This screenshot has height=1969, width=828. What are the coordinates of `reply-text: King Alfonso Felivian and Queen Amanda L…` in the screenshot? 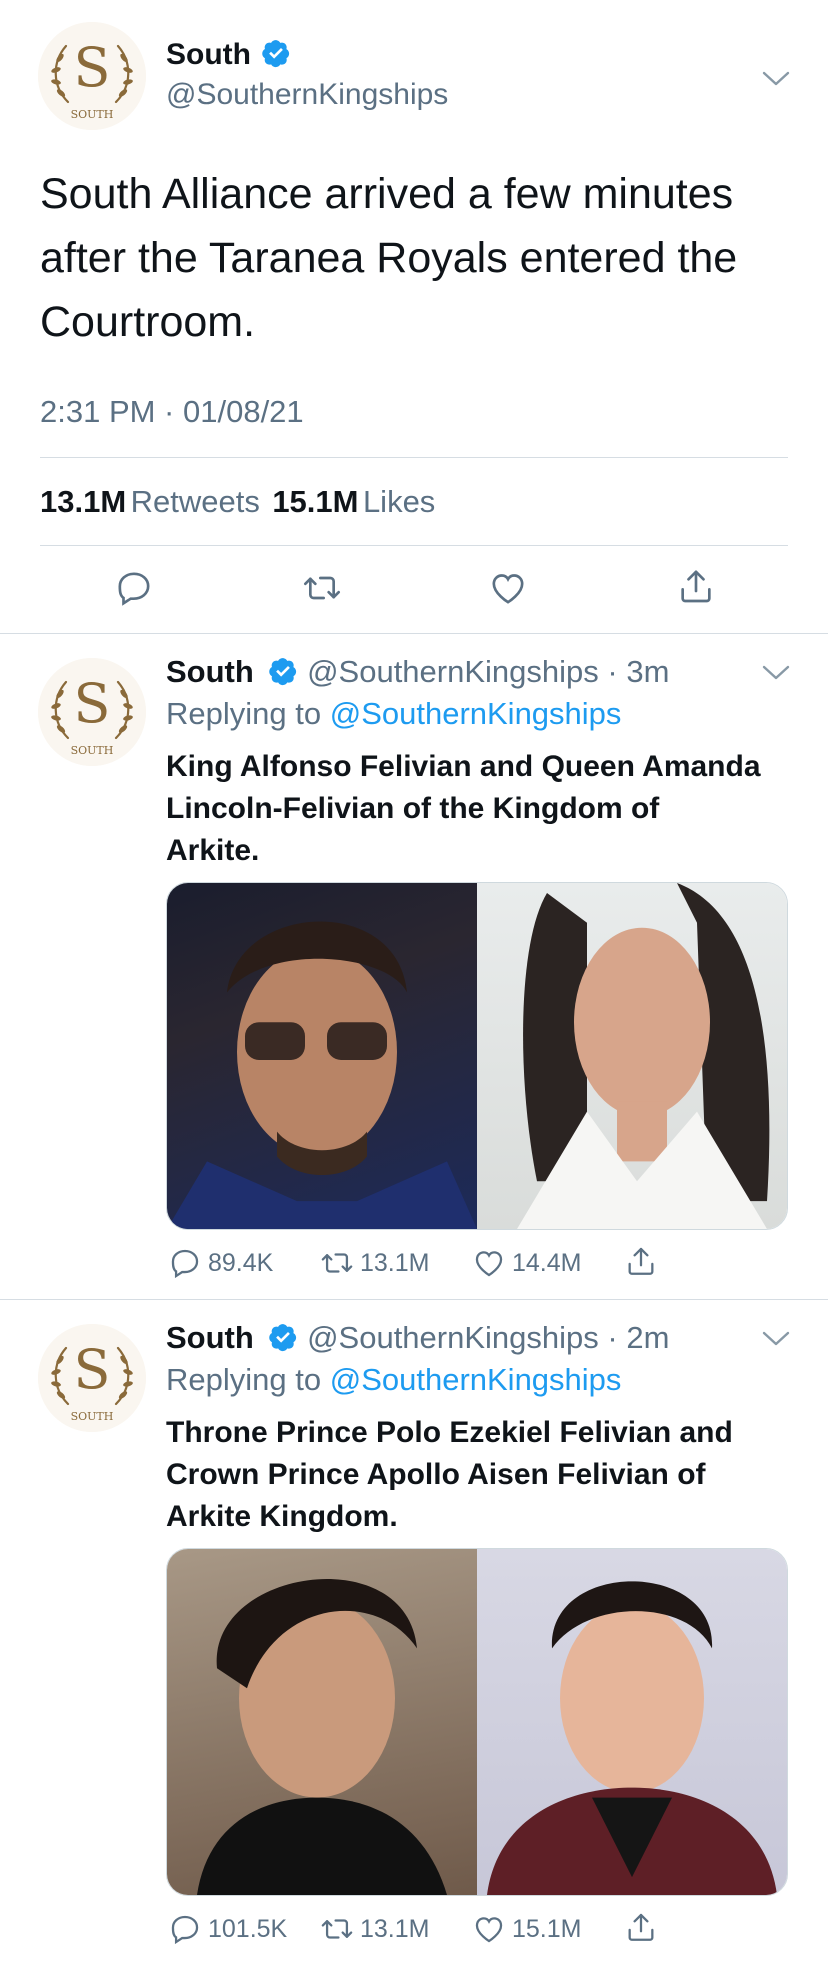 It's located at (486, 809).